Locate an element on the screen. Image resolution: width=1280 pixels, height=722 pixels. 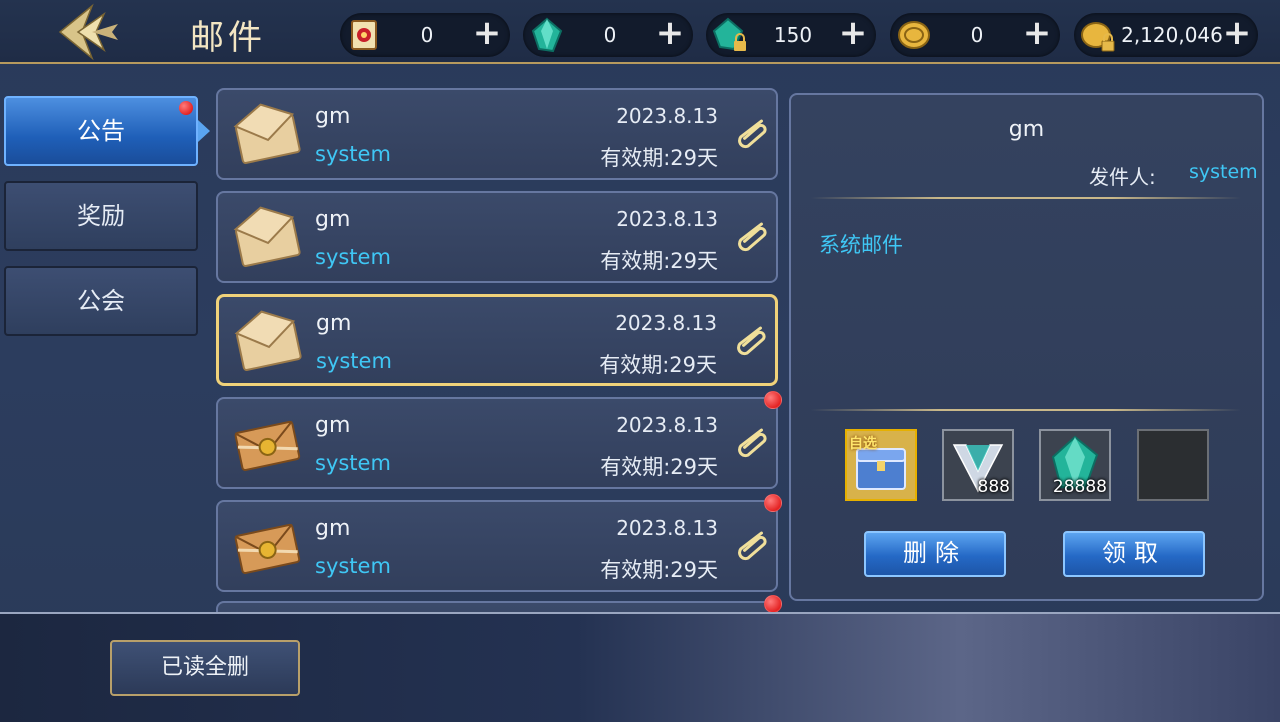
item-count: 888 is located at coordinates (993, 487).